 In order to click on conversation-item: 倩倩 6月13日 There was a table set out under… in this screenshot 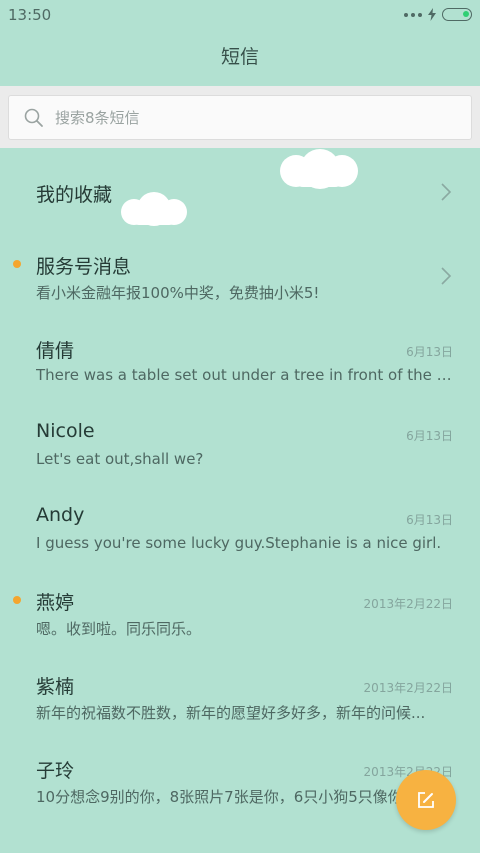, I will do `click(240, 358)`.